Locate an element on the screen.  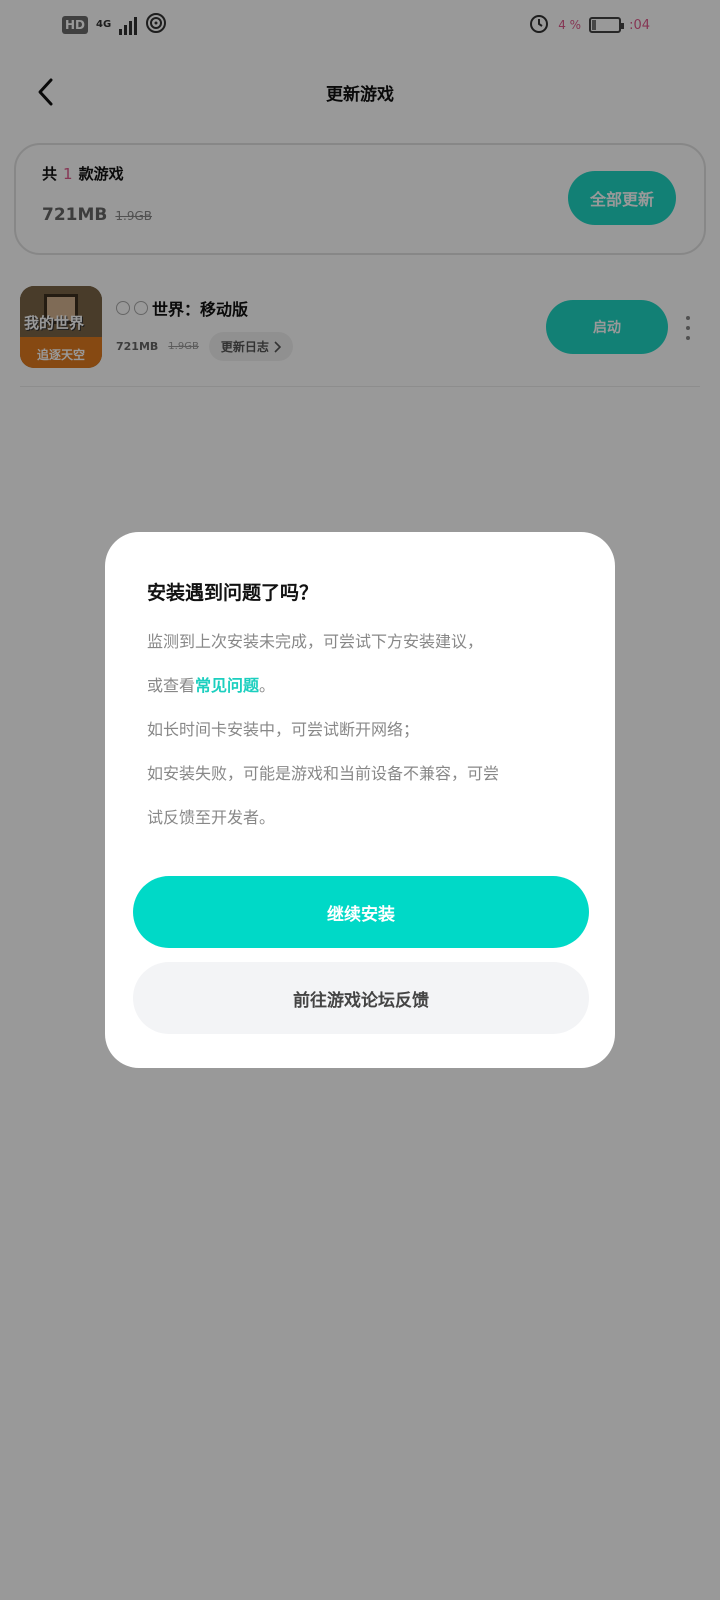
continue-install-button: 继续安装 is located at coordinates (361, 912).